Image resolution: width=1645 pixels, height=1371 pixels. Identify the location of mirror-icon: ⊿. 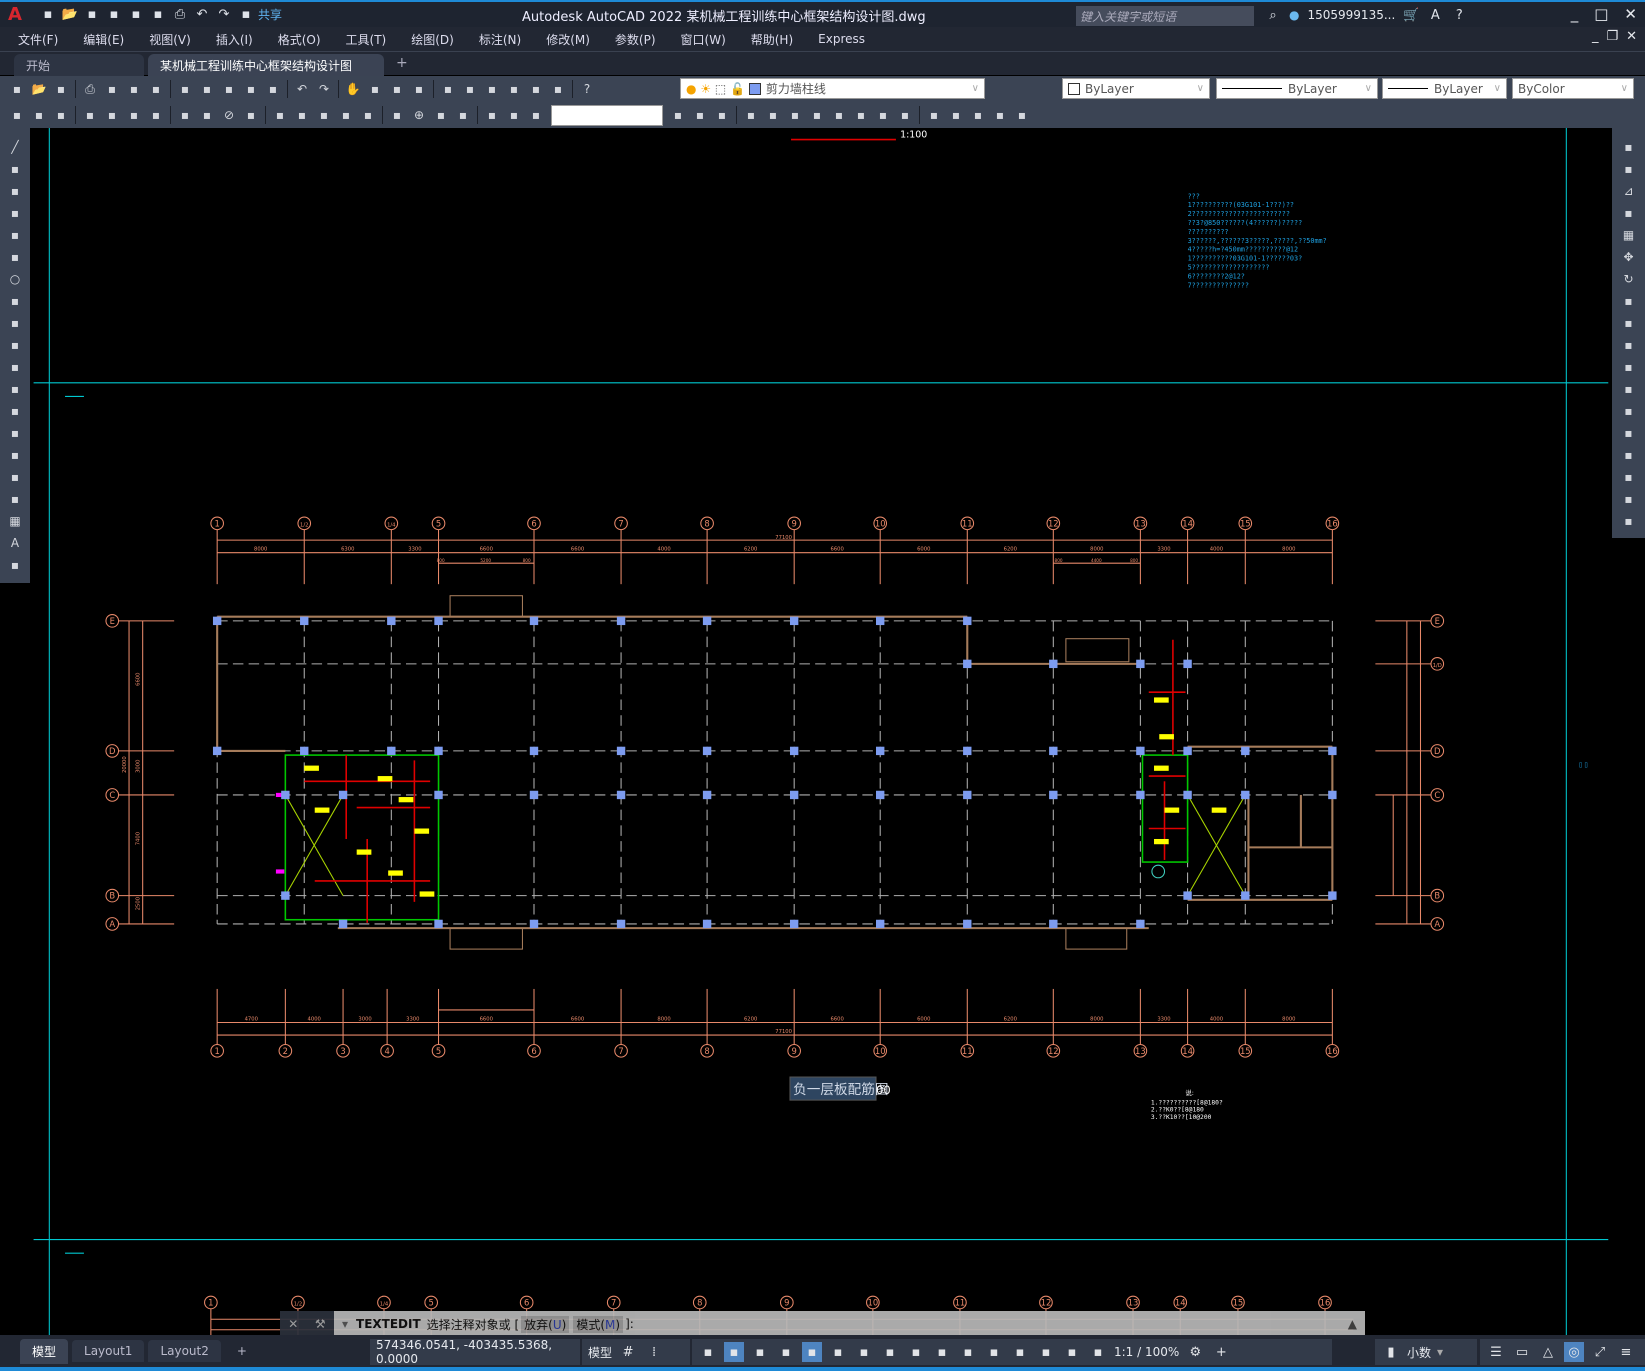
(1629, 191).